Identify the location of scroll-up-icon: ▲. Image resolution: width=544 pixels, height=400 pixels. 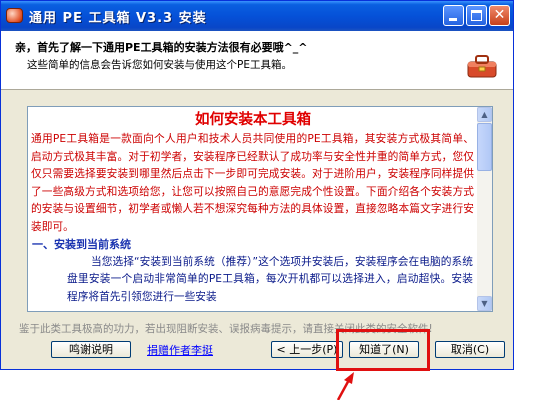
(484, 114).